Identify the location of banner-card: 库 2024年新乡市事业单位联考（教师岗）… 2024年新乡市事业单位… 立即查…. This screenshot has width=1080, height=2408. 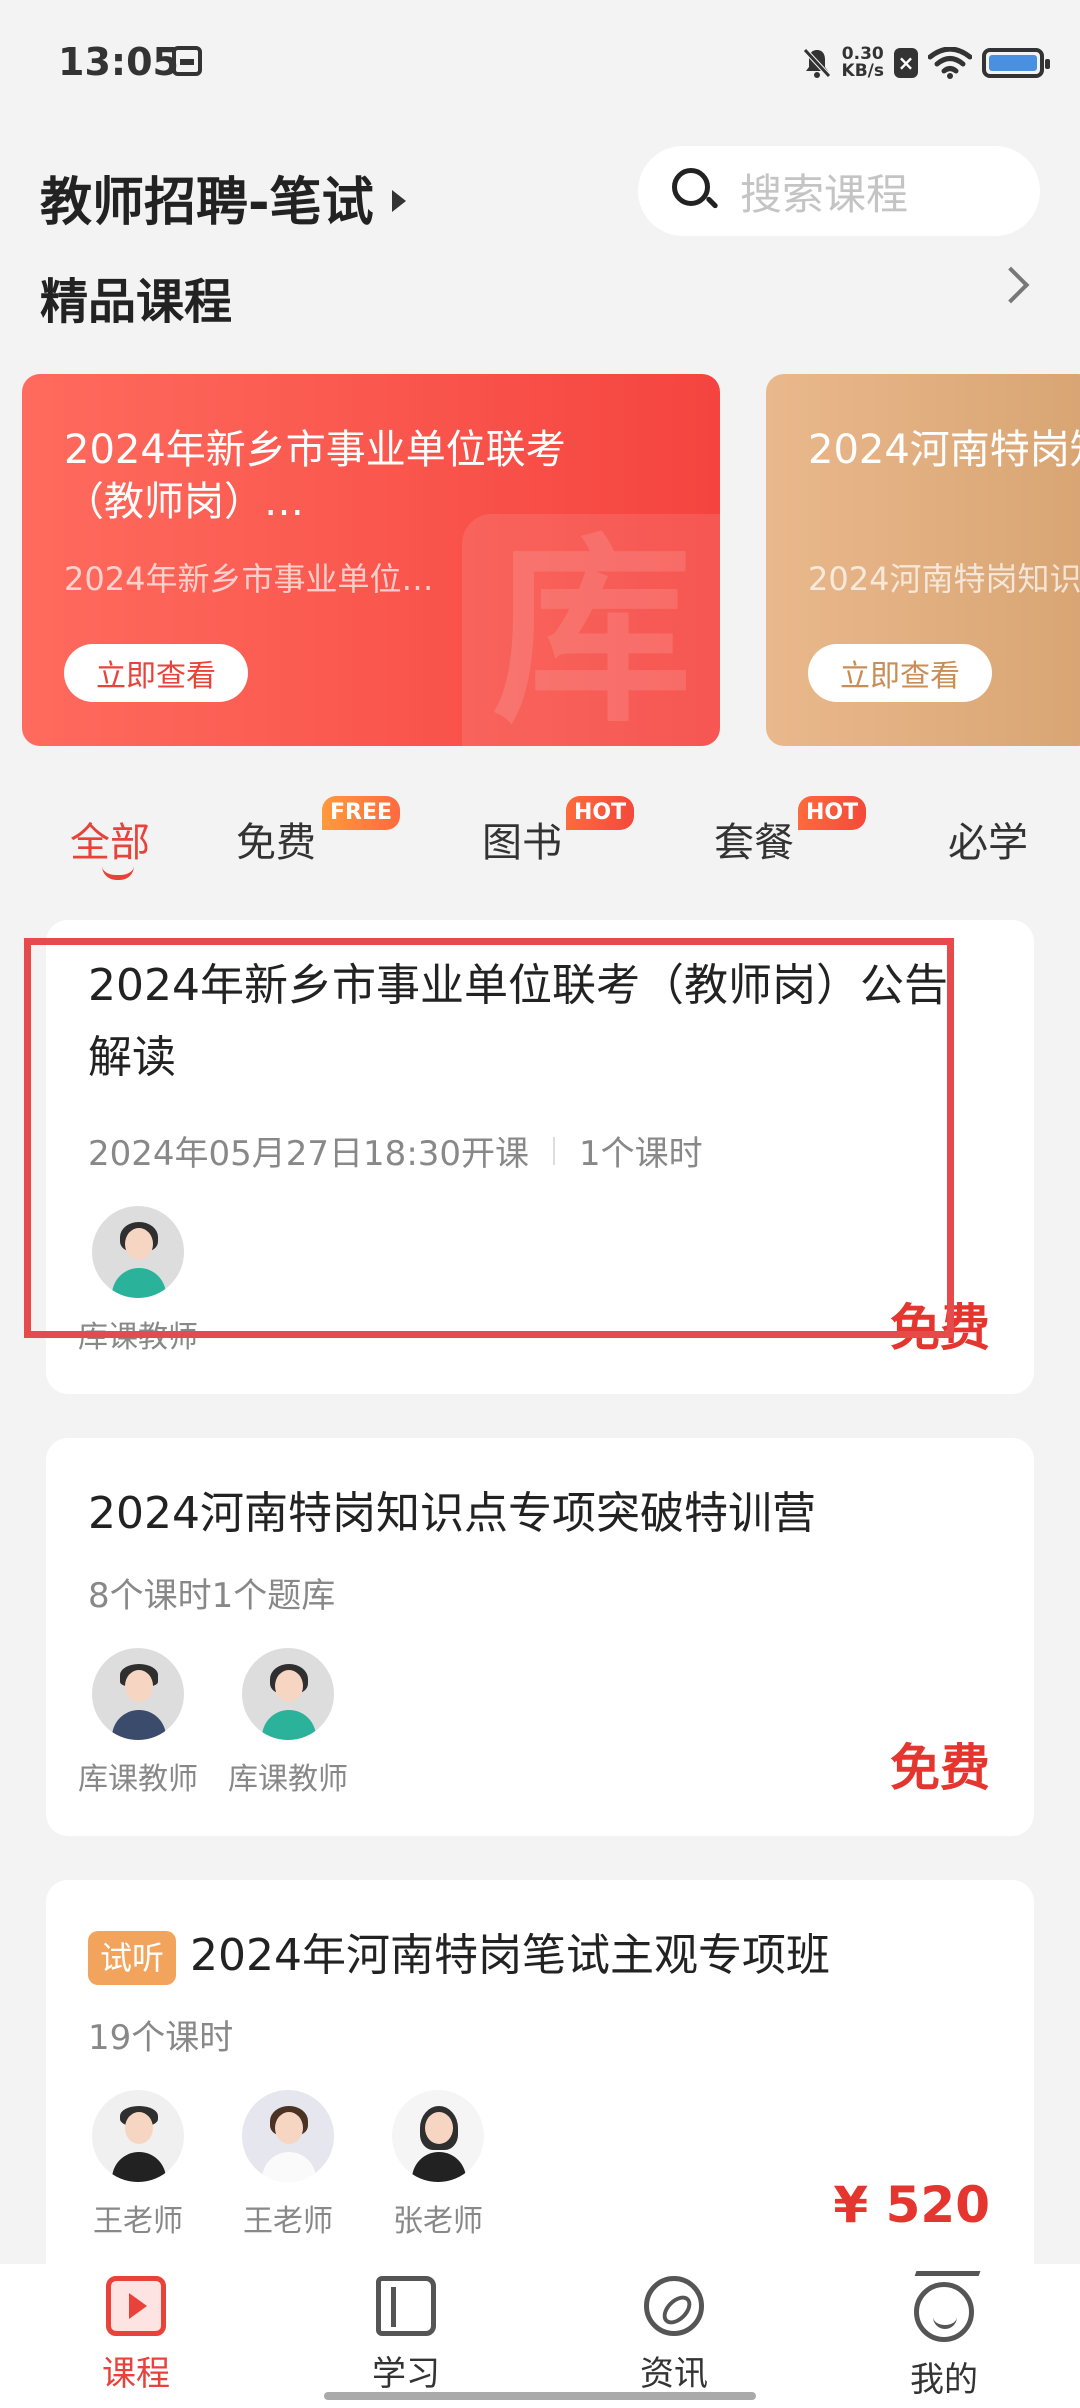
(371, 560).